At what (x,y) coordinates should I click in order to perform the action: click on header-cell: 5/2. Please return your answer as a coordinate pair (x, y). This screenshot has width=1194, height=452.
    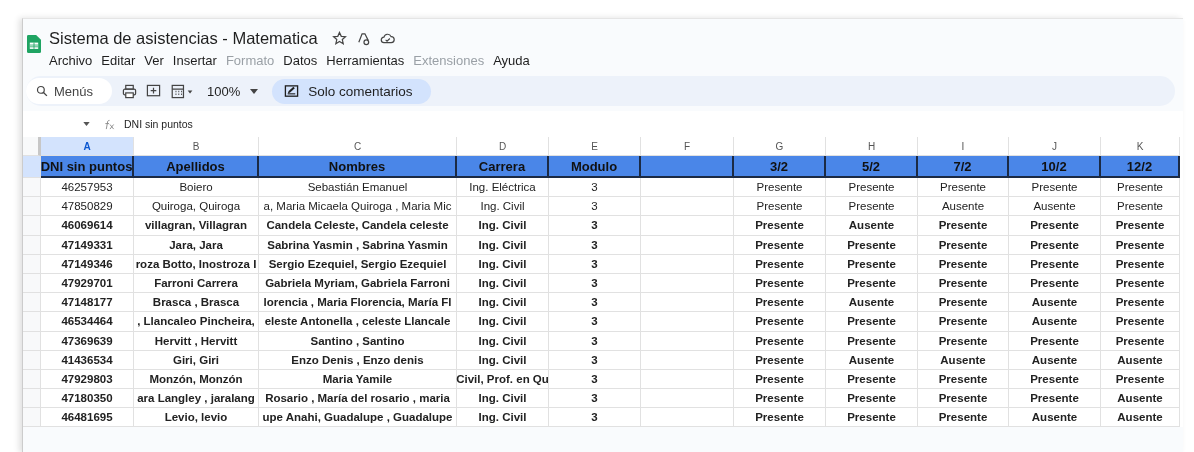
    Looking at the image, I should click on (872, 167).